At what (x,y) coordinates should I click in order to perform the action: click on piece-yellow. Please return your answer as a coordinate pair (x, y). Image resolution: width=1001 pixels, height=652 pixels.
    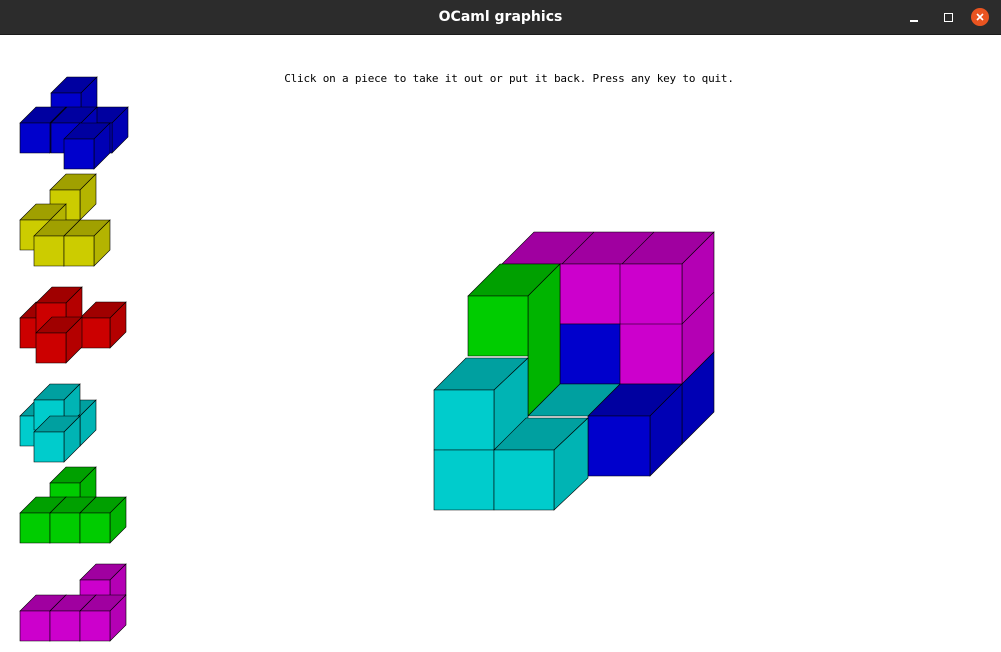
    Looking at the image, I should click on (65, 220).